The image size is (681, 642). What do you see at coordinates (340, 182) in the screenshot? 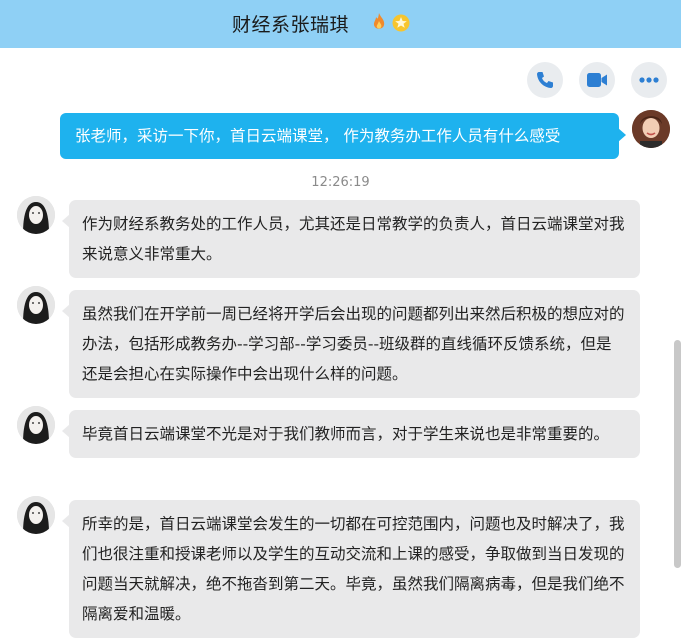
I see `message-timestamp: 12:26:19` at bounding box center [340, 182].